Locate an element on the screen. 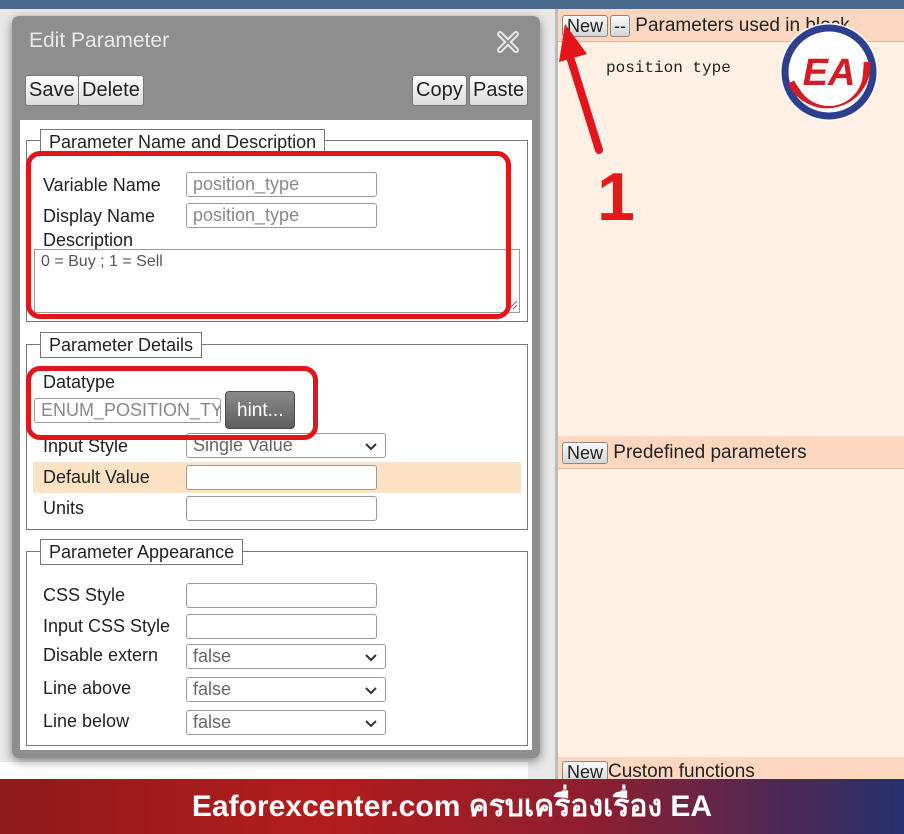 This screenshot has height=834, width=904. disable-extern-select: false is located at coordinates (286, 656).